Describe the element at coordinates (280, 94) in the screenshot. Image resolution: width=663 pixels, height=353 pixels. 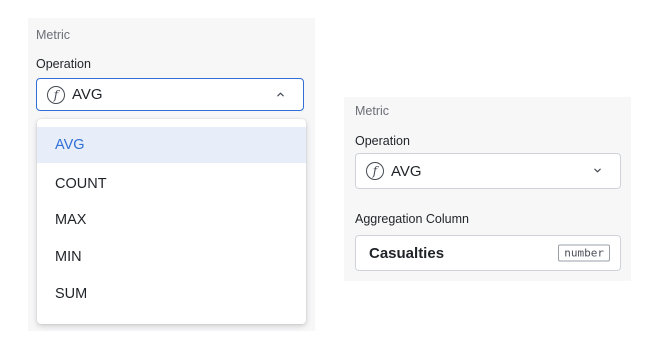
I see `chevron-up-icon` at that location.